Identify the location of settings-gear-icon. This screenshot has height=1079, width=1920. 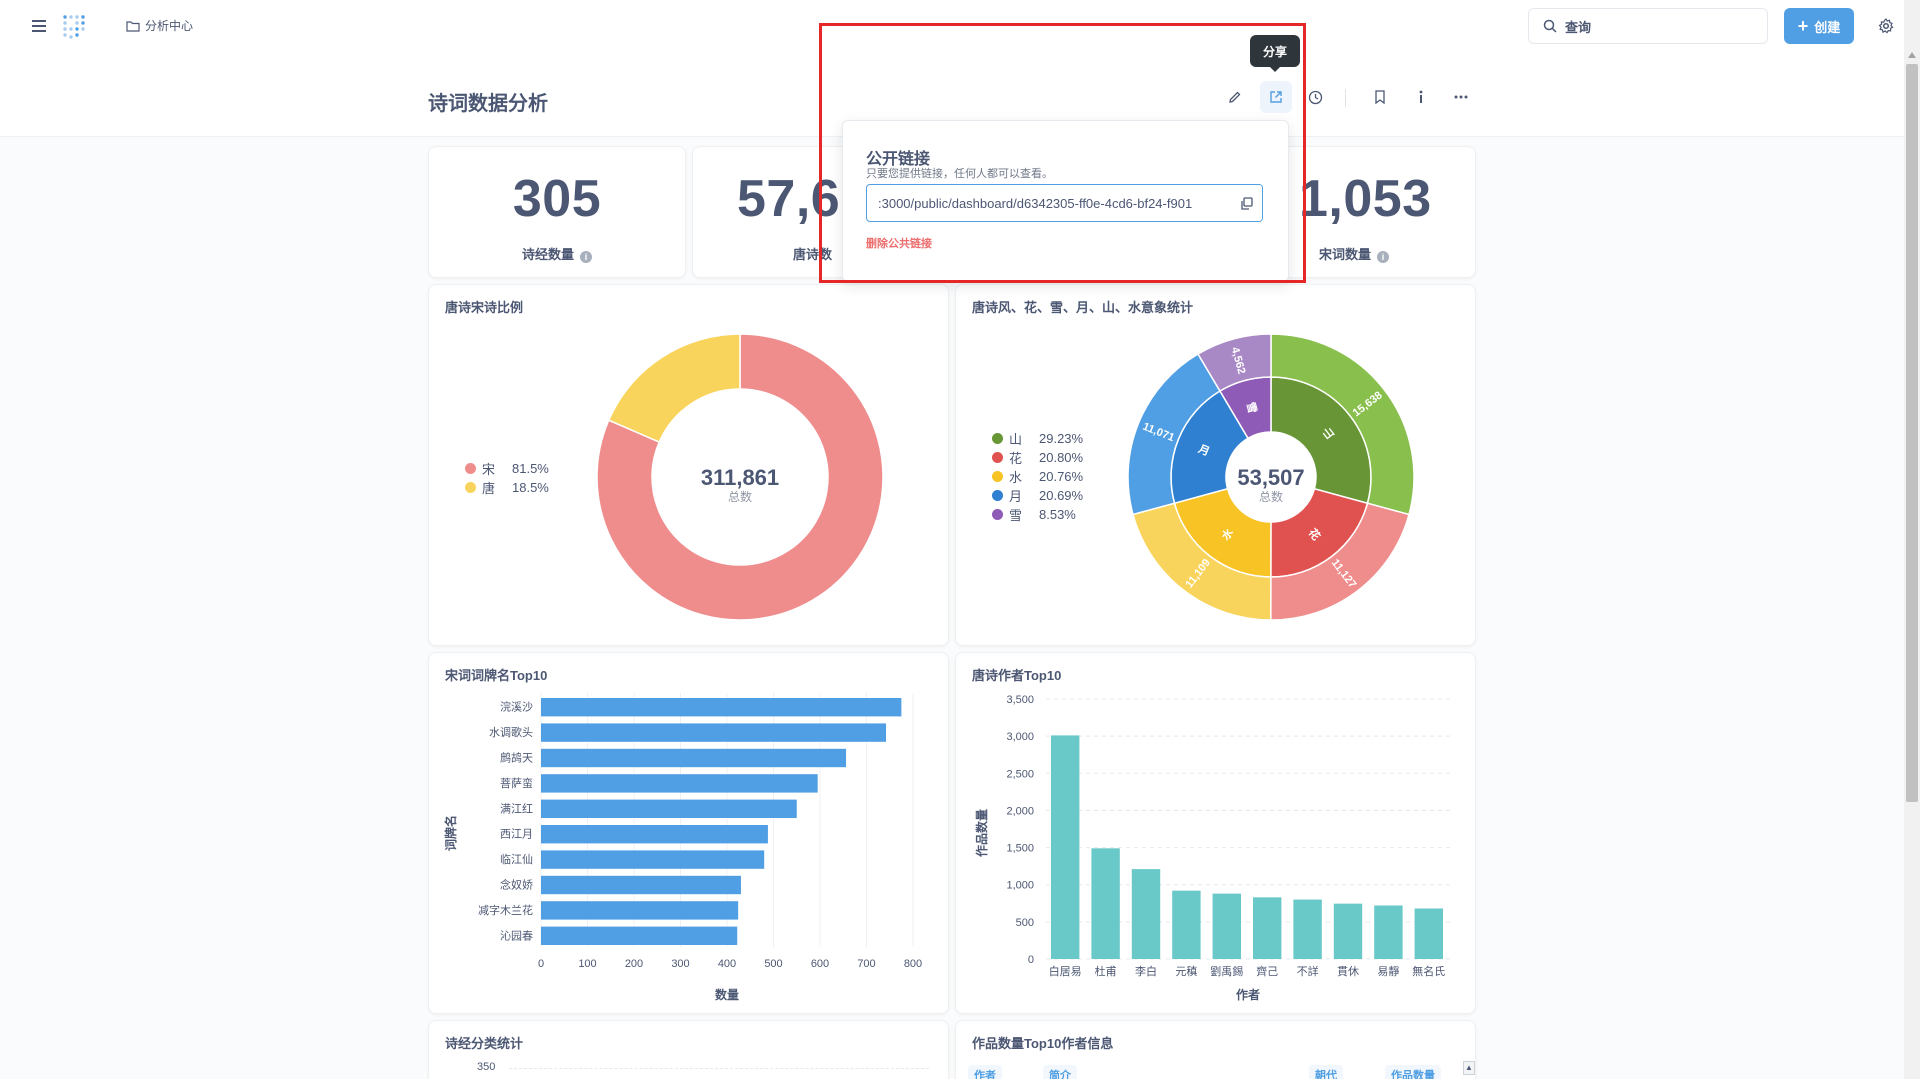
(1886, 26).